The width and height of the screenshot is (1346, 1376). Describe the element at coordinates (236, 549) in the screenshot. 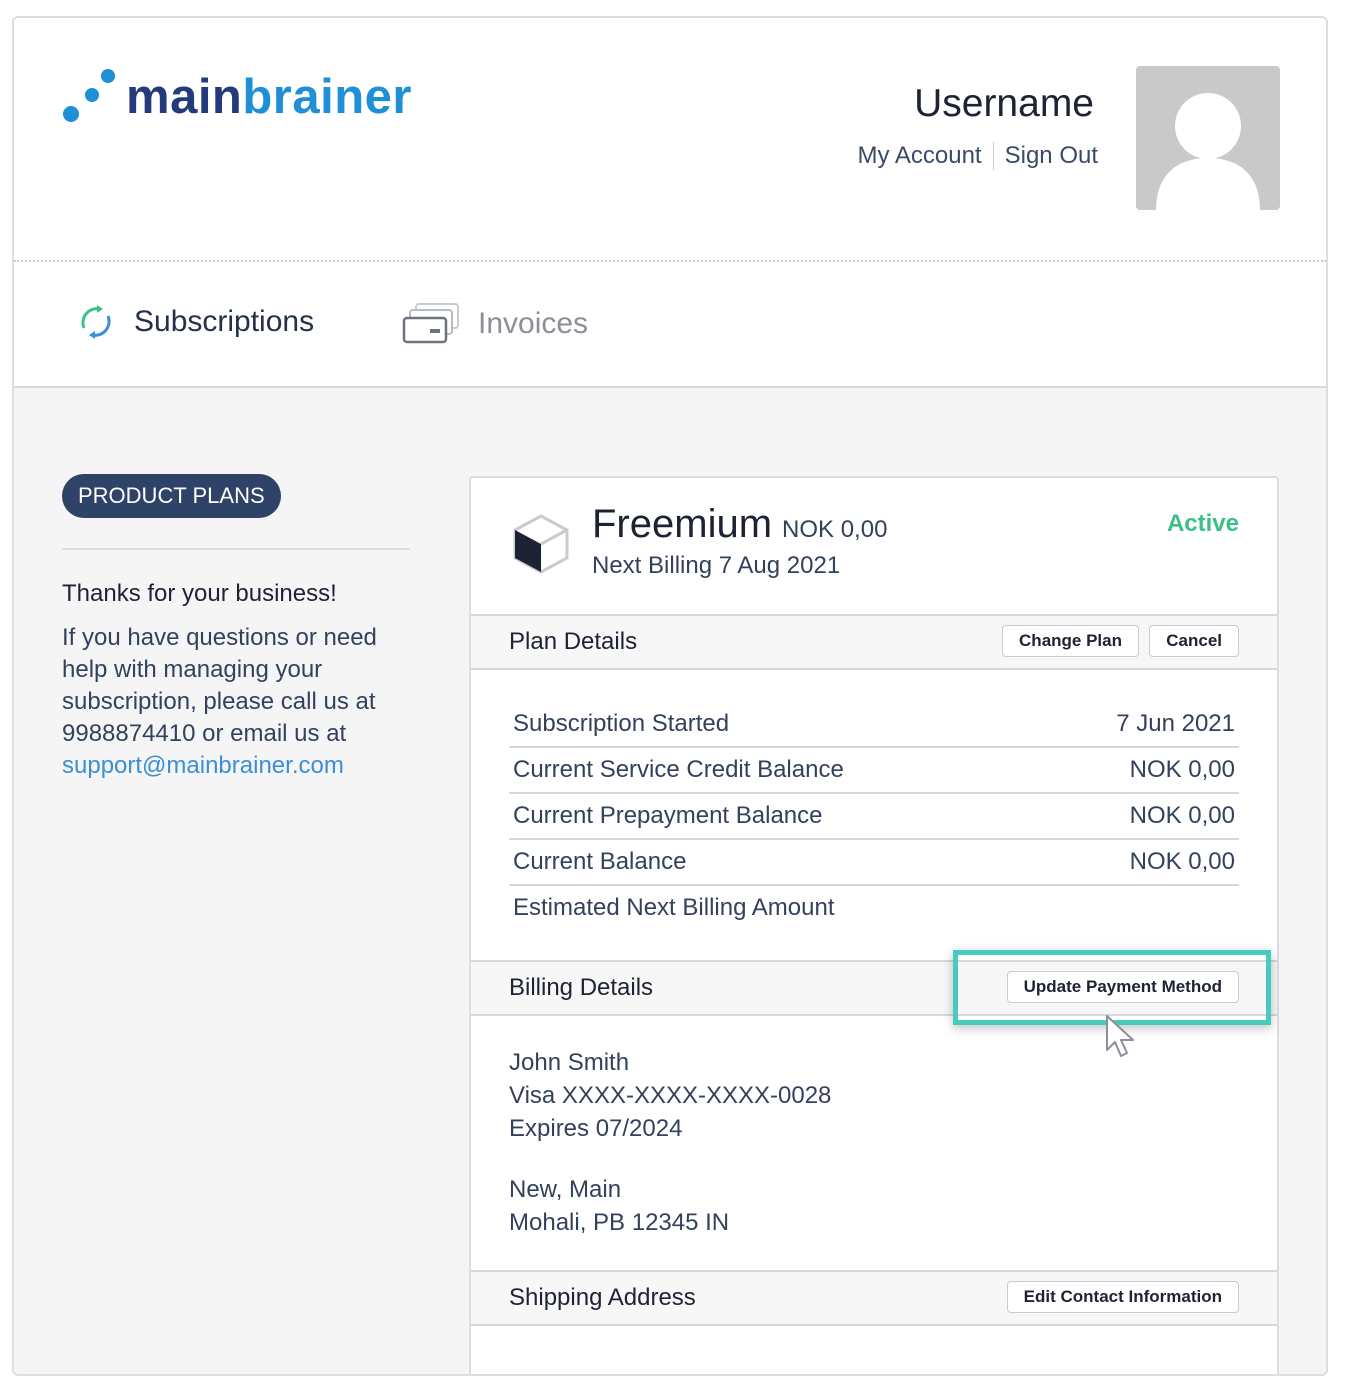

I see `sidebar-divider` at that location.